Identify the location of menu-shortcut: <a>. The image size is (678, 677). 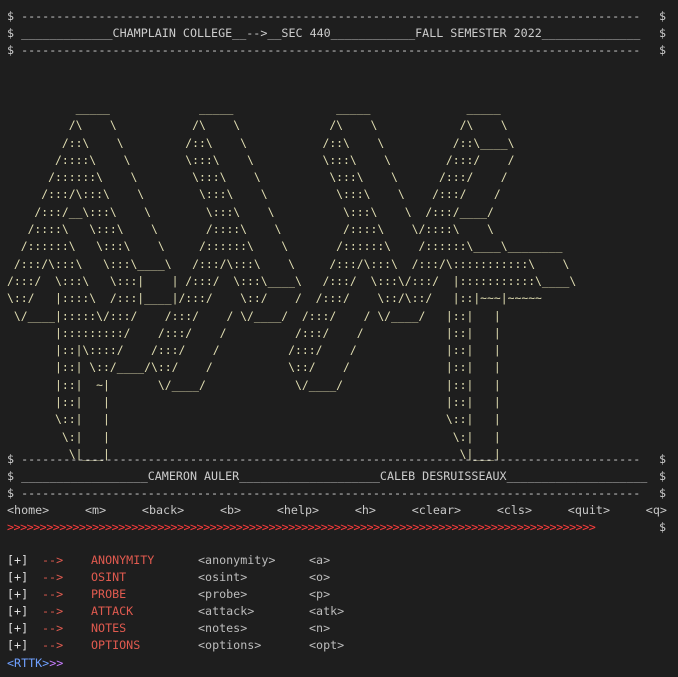
(320, 560).